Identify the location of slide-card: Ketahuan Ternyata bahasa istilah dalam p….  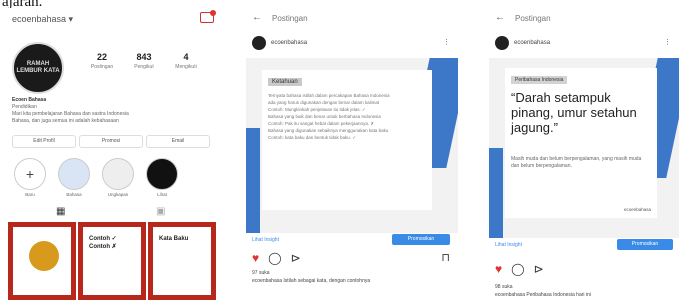
(347, 140).